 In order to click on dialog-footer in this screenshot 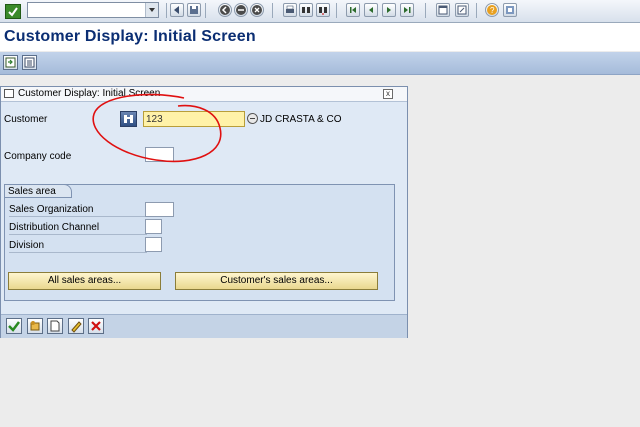, I will do `click(204, 326)`.